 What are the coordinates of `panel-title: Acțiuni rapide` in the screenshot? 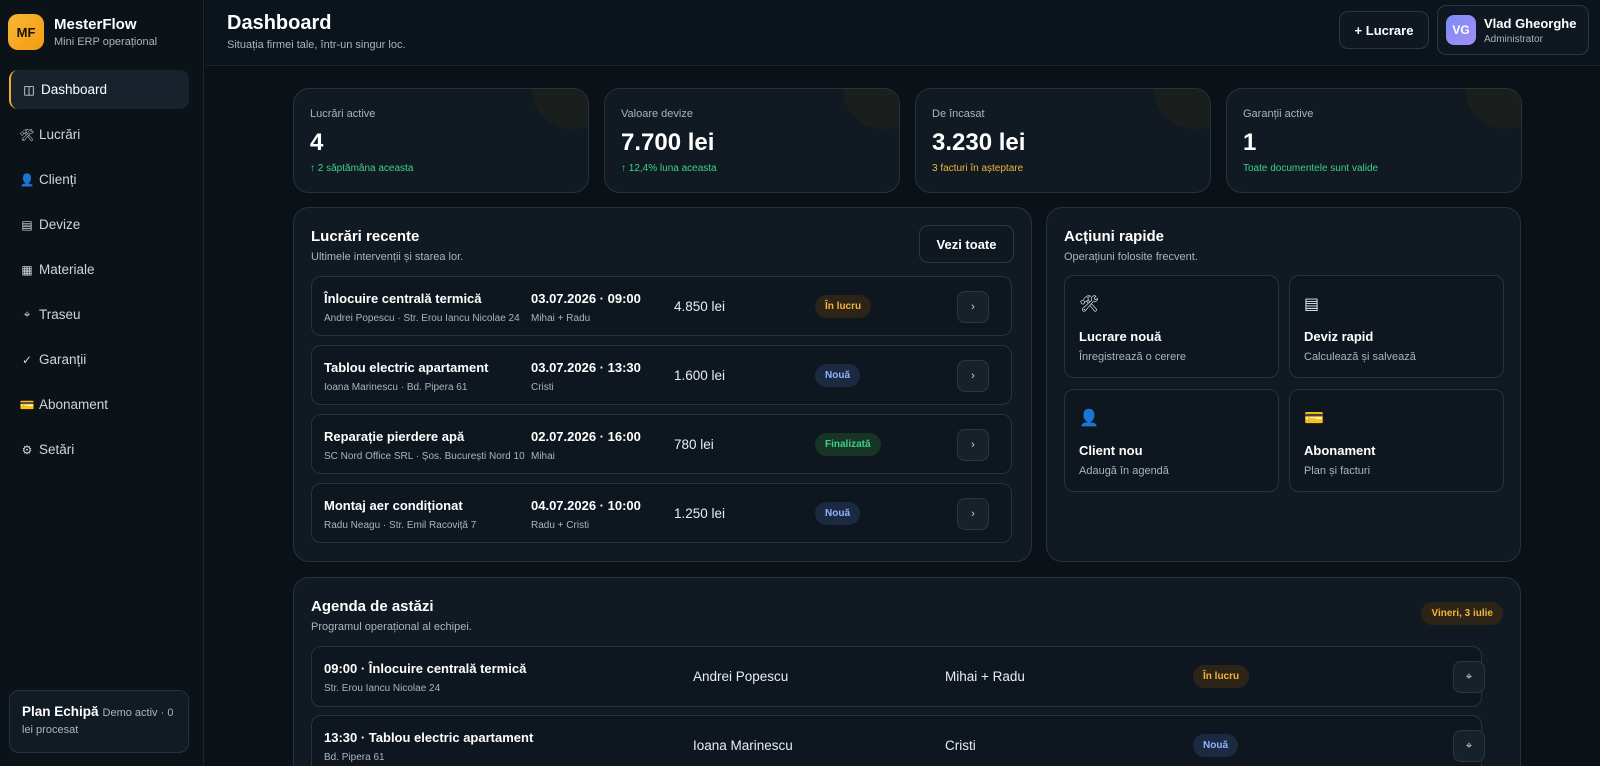 It's located at (1114, 236).